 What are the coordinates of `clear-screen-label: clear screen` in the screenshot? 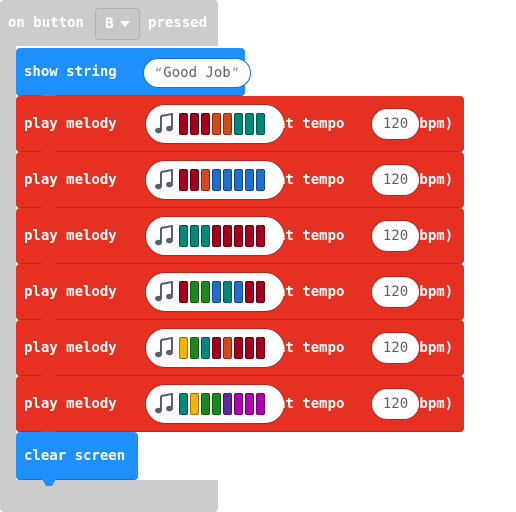 It's located at (75, 456).